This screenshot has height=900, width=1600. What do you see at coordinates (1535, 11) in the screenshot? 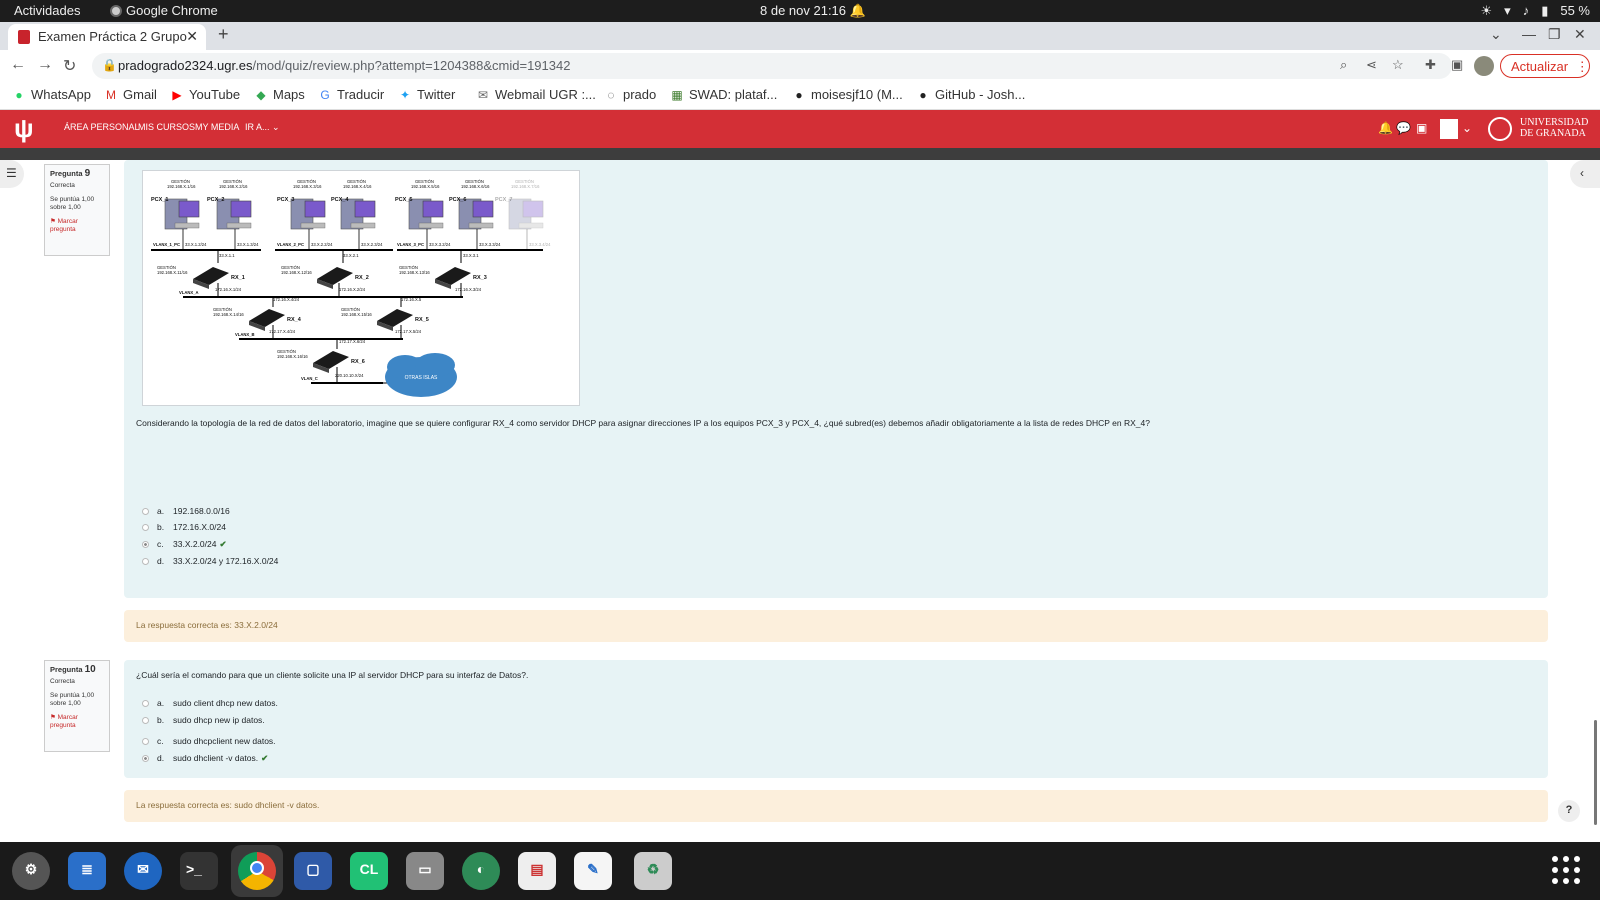
I see `system-tray: ☀ ▾ ♪ ▮ 55 %` at bounding box center [1535, 11].